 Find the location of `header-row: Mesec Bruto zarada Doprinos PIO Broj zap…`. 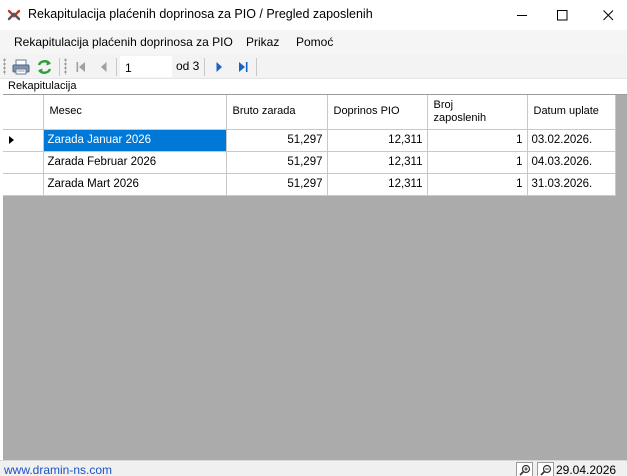

header-row: Mesec Bruto zarada Doprinos PIO Broj zap… is located at coordinates (309, 112).